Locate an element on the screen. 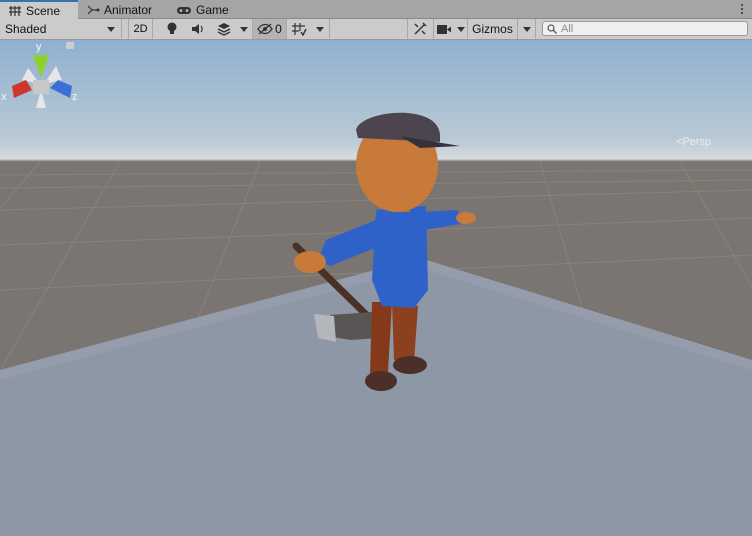  tab-label: Game is located at coordinates (212, 9).